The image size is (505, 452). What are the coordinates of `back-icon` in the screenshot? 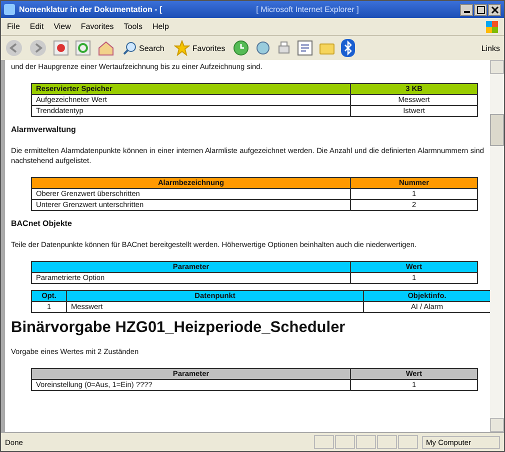 It's located at (14, 48).